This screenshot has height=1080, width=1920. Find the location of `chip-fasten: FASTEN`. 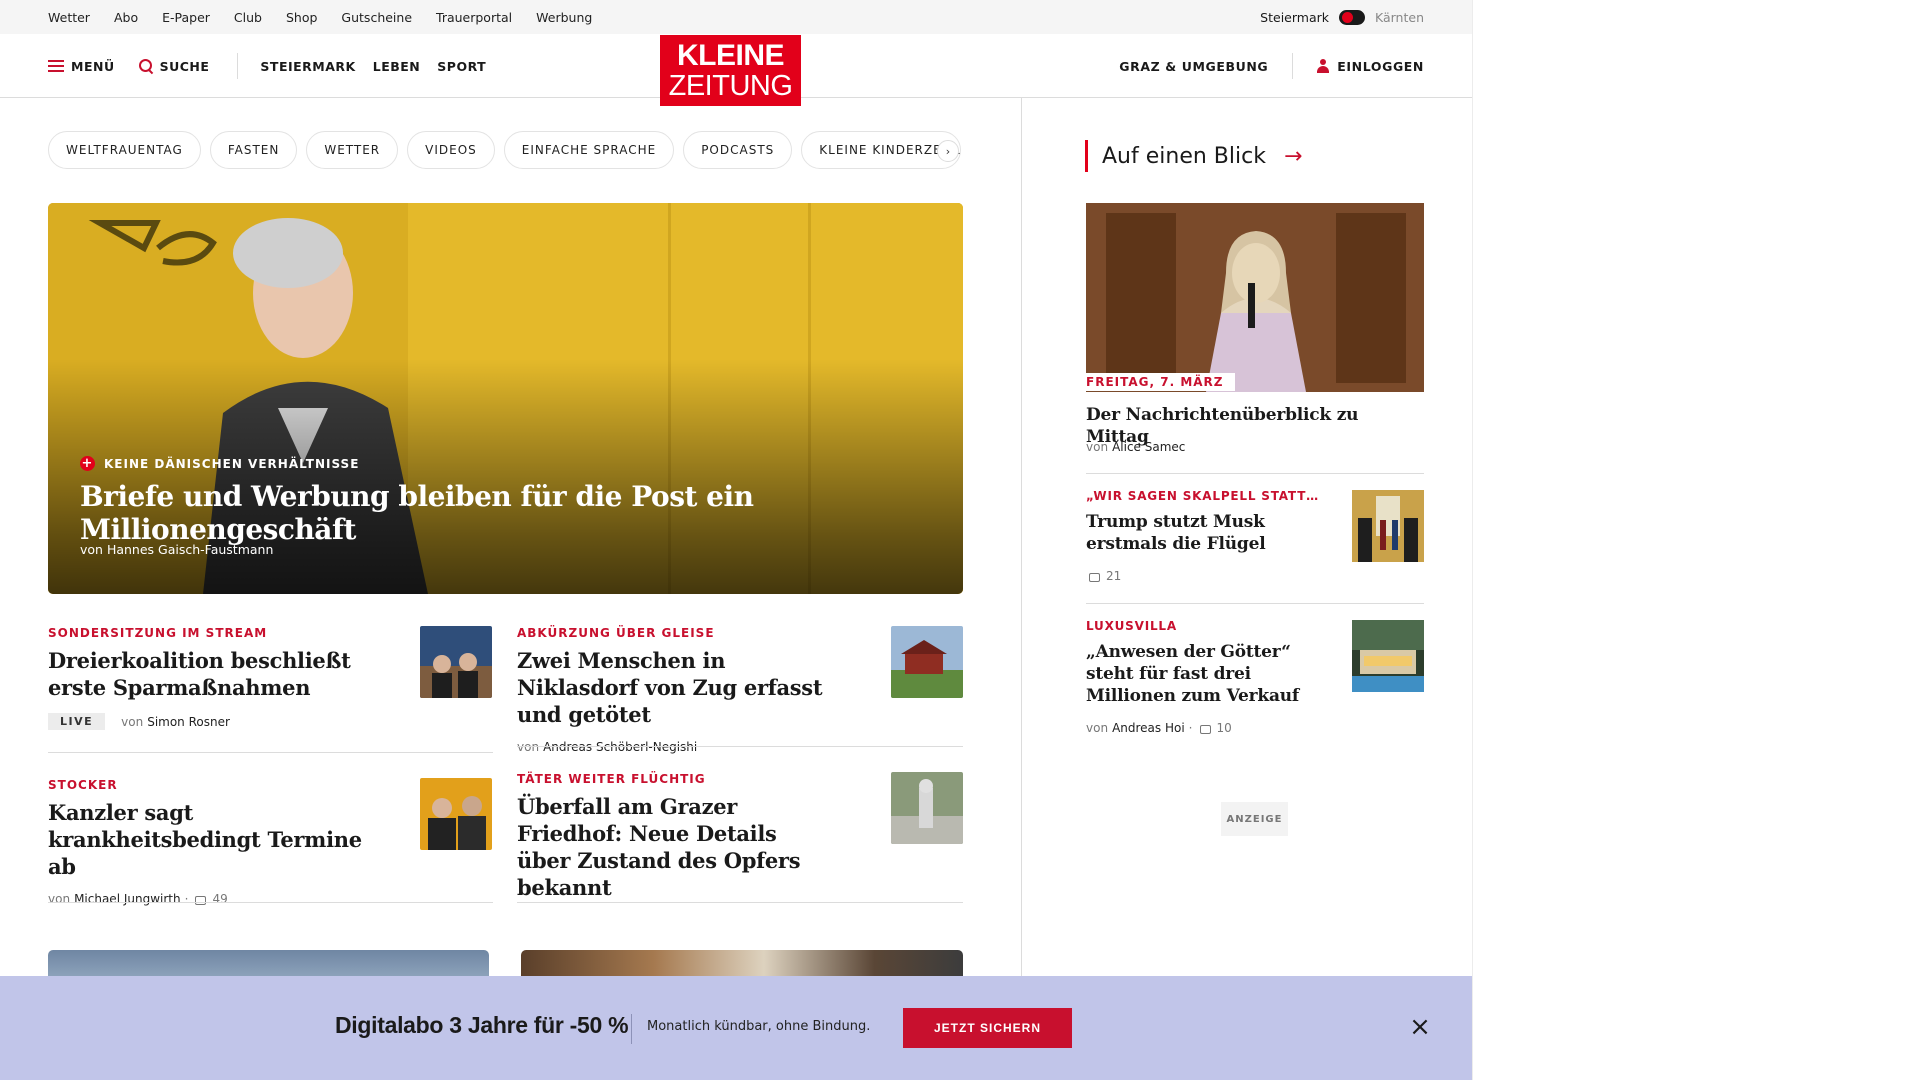

chip-fasten: FASTEN is located at coordinates (253, 150).